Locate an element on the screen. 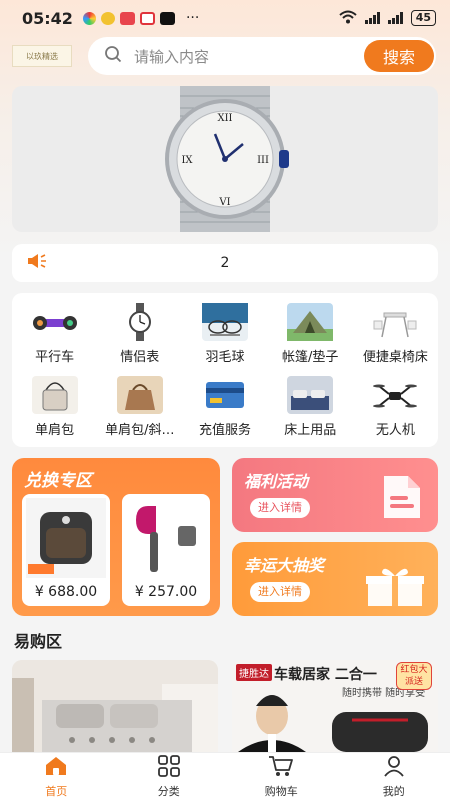  category-item: 充值服务 is located at coordinates (224, 406).